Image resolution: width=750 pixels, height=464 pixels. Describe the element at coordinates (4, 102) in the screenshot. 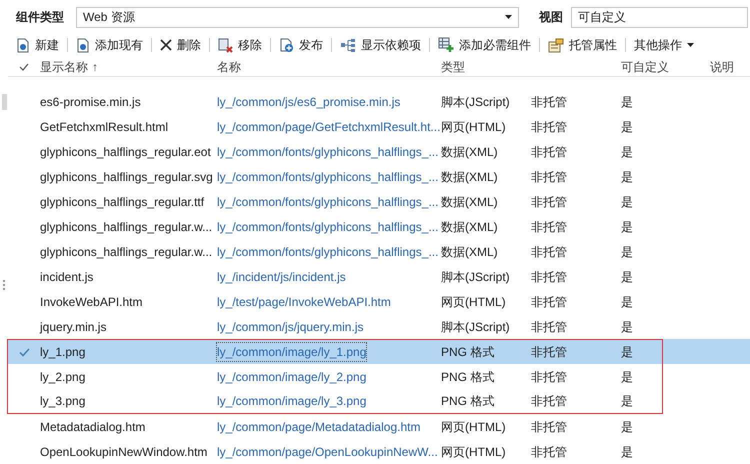

I see `scroll-handle` at that location.